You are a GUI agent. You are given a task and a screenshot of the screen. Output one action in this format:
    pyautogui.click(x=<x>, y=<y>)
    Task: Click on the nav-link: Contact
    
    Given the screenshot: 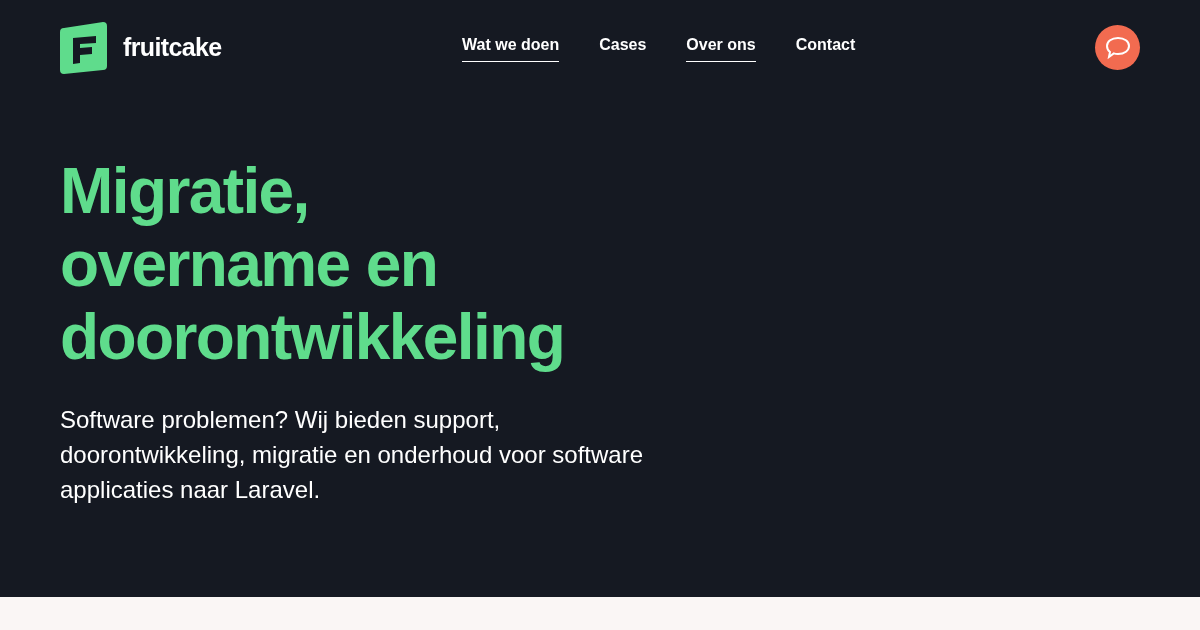 What is the action you would take?
    pyautogui.click(x=825, y=47)
    